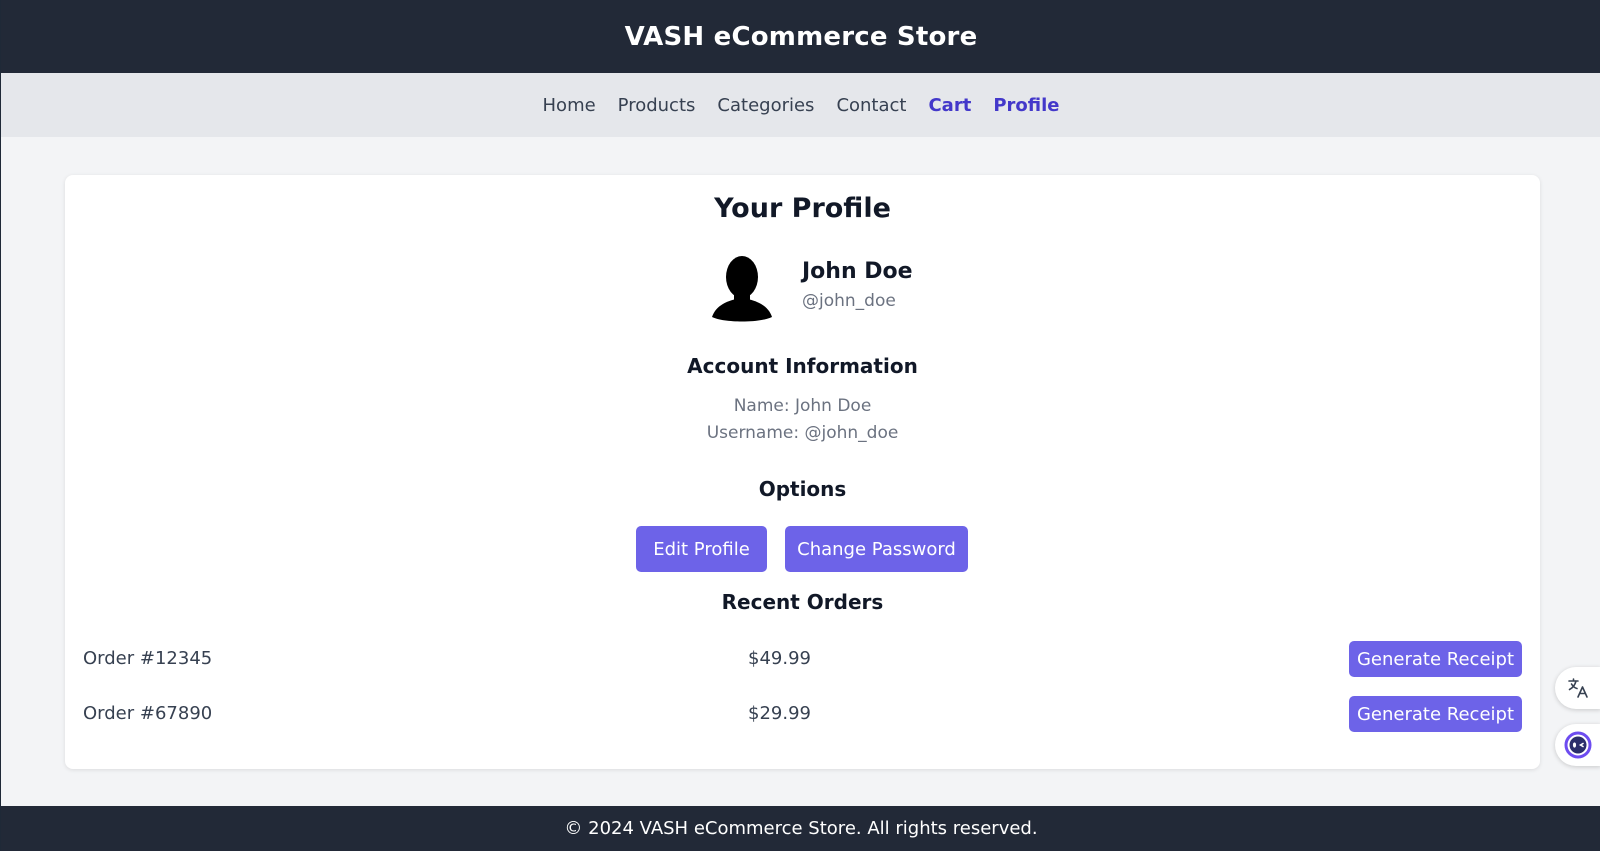 The image size is (1600, 851). What do you see at coordinates (701, 549) in the screenshot?
I see `edit-profile-button: Edit Profile` at bounding box center [701, 549].